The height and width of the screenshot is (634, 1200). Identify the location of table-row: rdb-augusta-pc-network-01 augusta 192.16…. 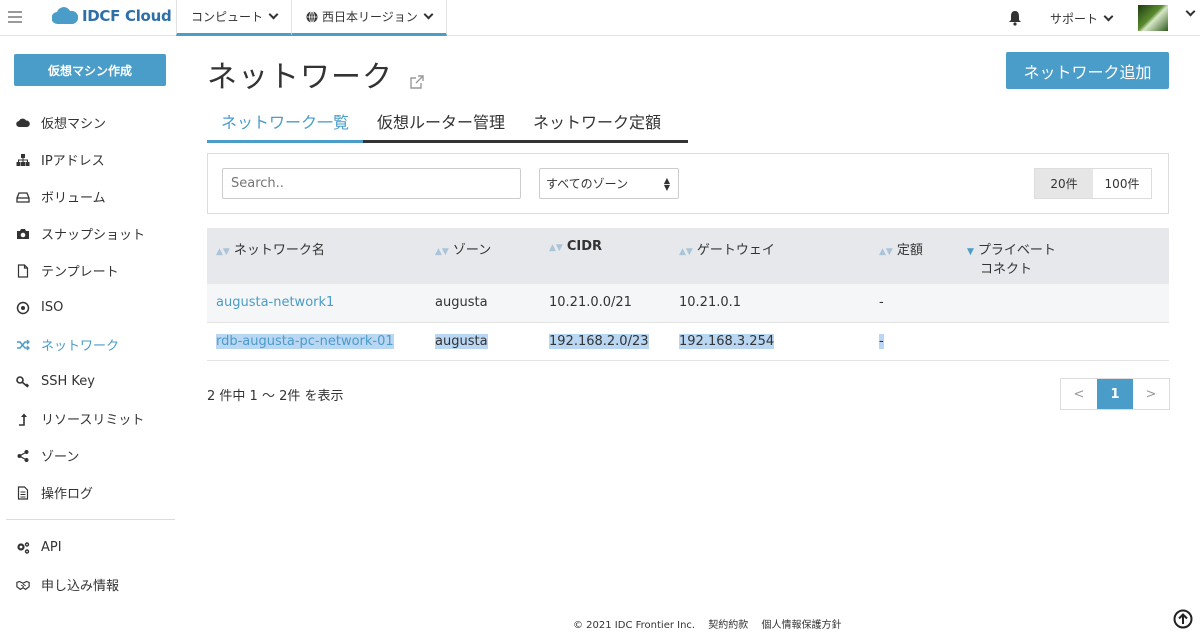
(688, 341).